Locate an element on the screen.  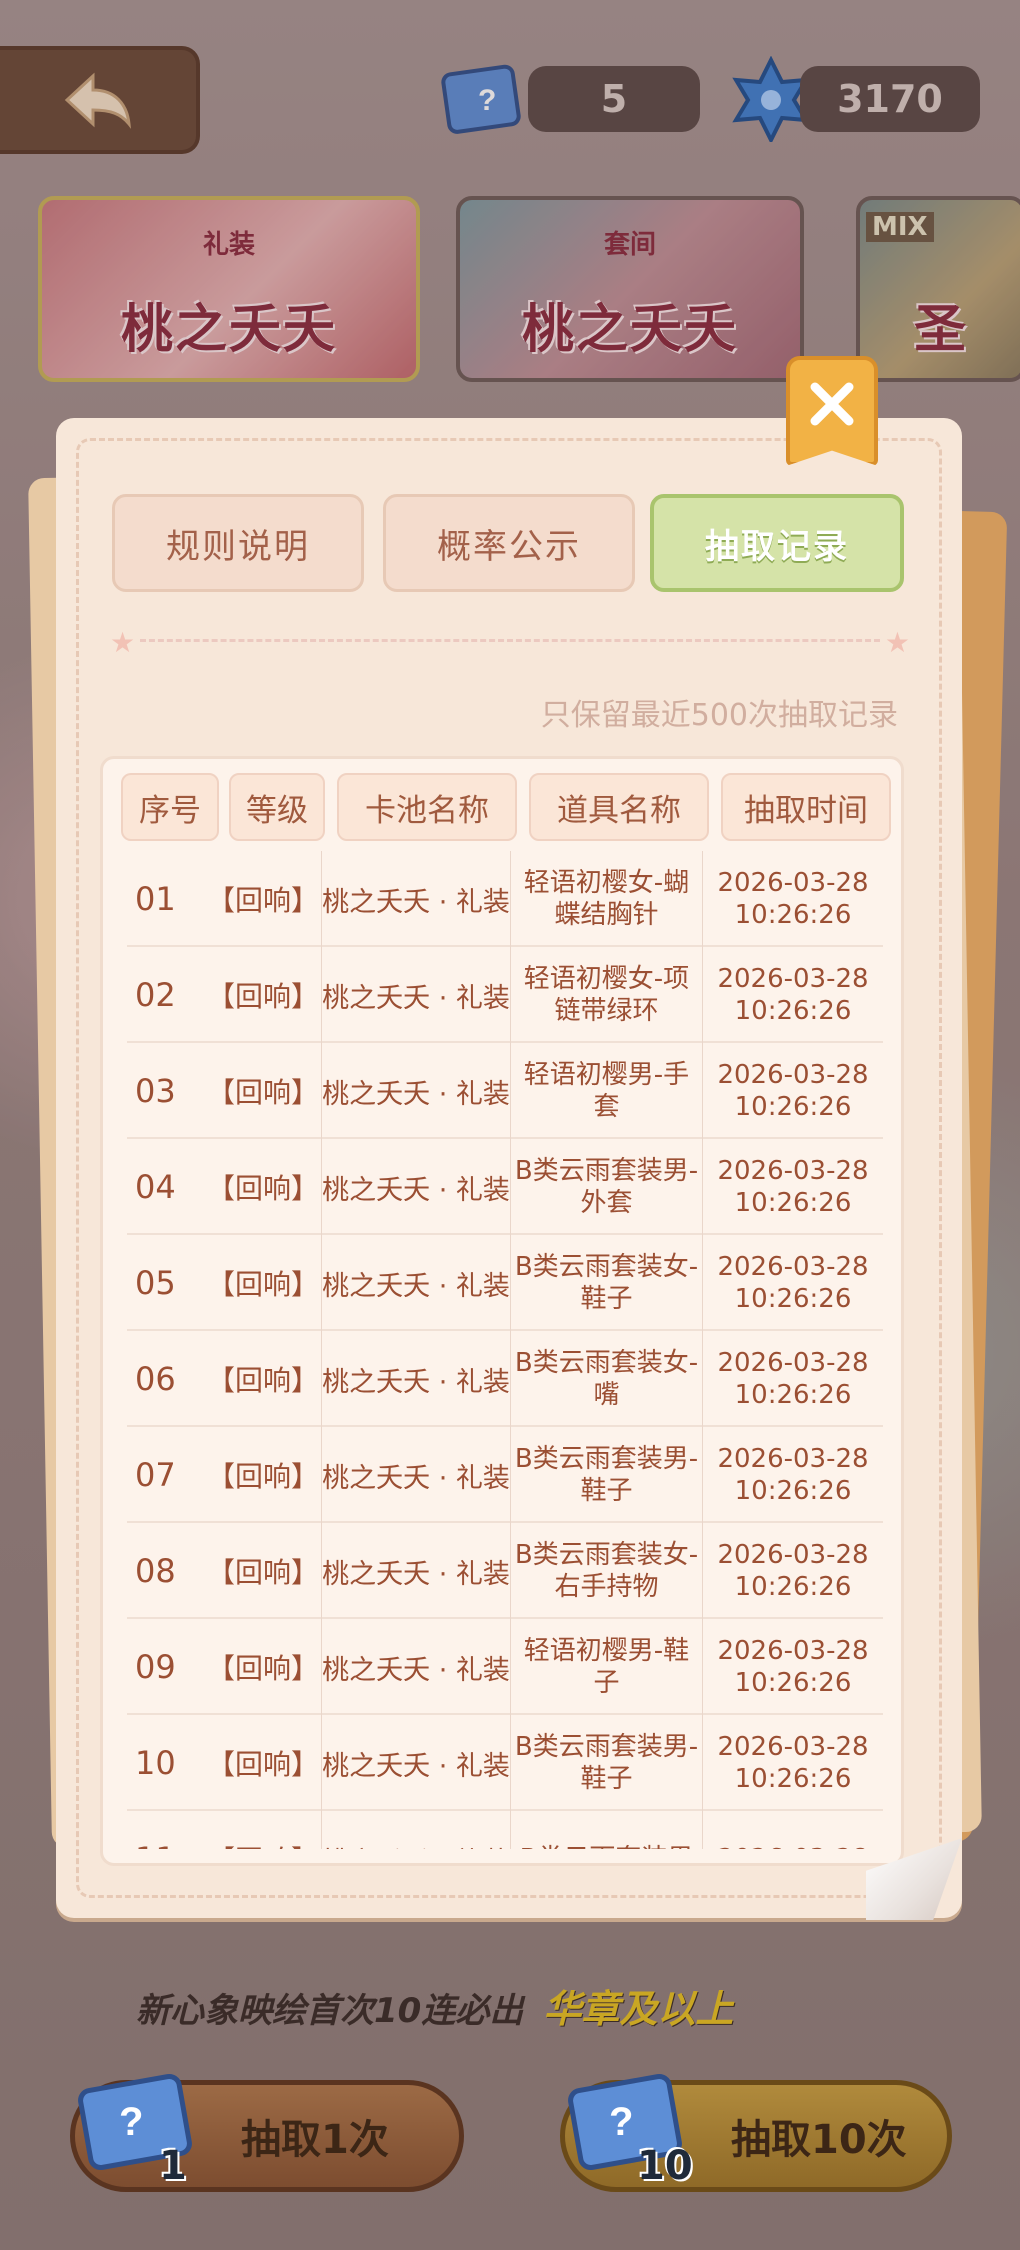
cell-item: 轻语初樱女-项链带绿环 is located at coordinates (607, 995).